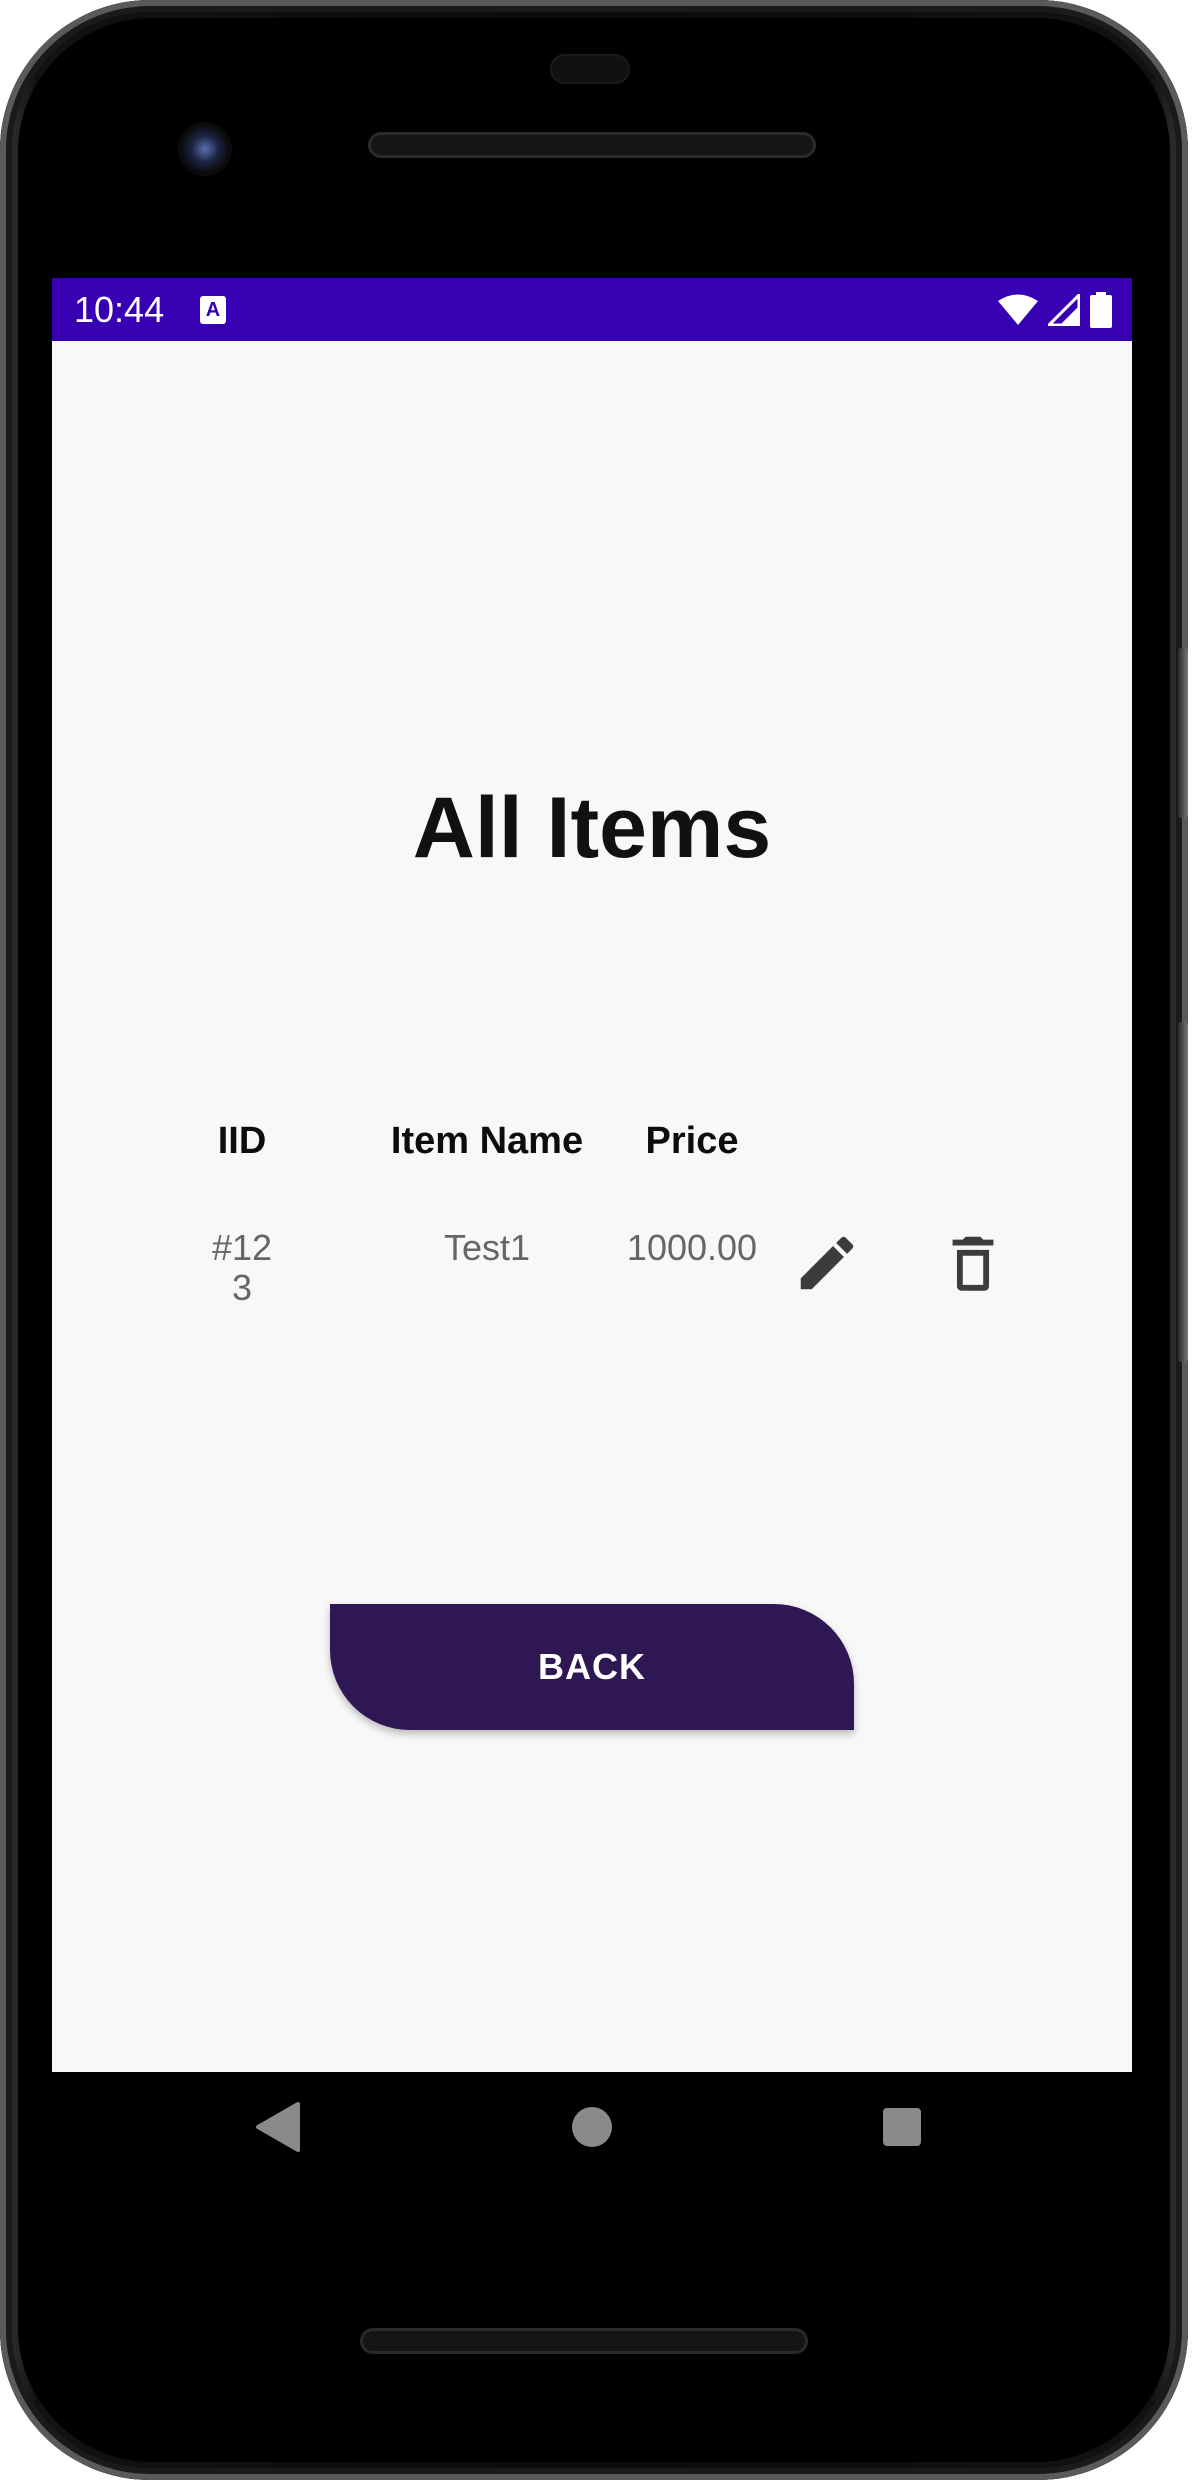 The height and width of the screenshot is (2480, 1194). Describe the element at coordinates (205, 149) in the screenshot. I see `front-camera-icon` at that location.